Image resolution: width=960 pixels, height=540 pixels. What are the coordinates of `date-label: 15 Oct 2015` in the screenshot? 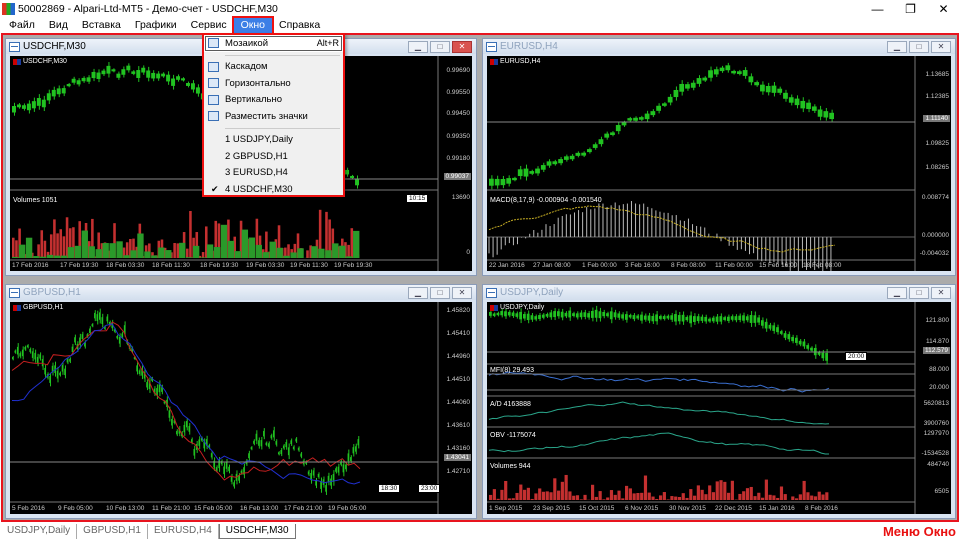 It's located at (597, 508).